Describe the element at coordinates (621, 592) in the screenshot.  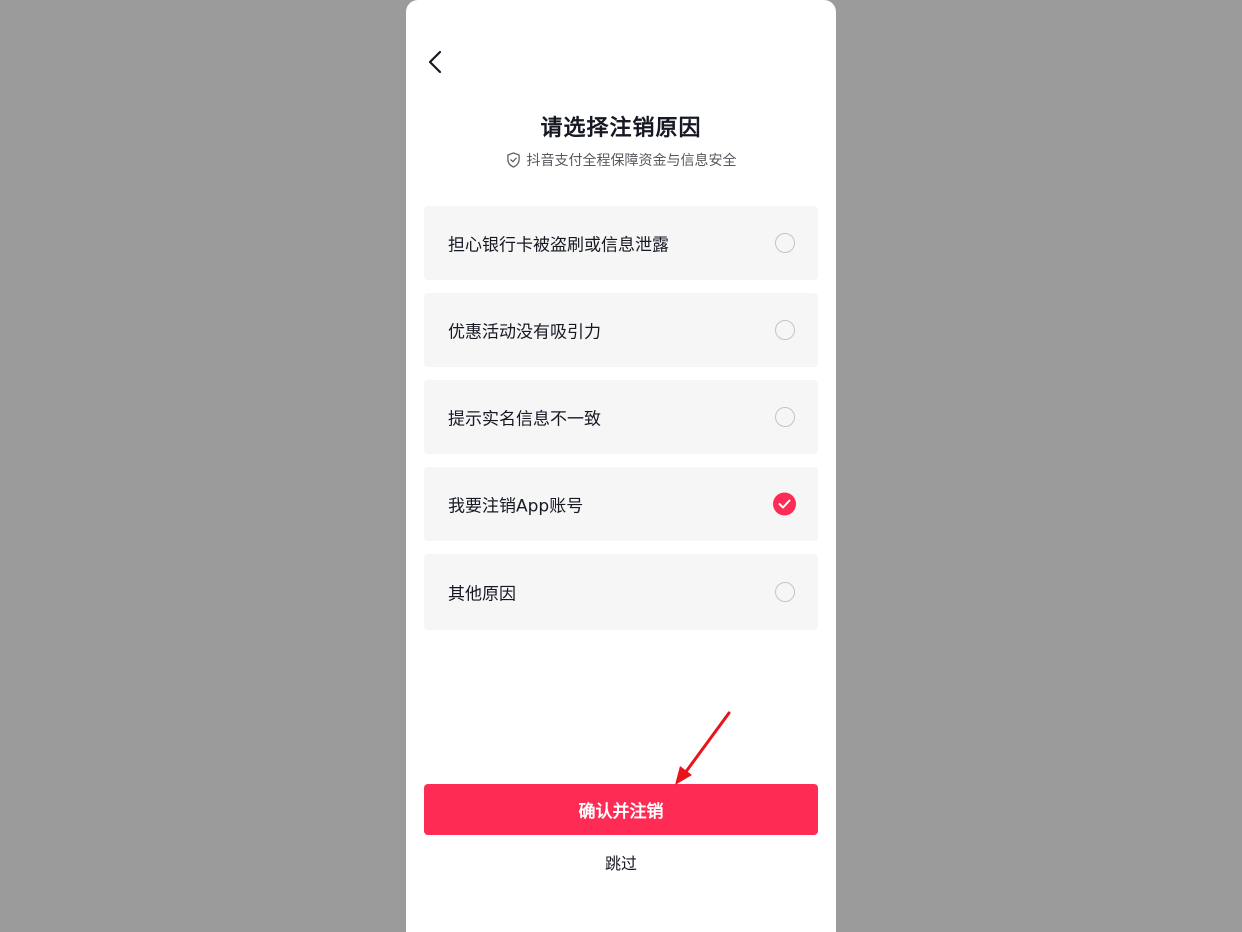
I see `reason-option: 其他原因` at that location.